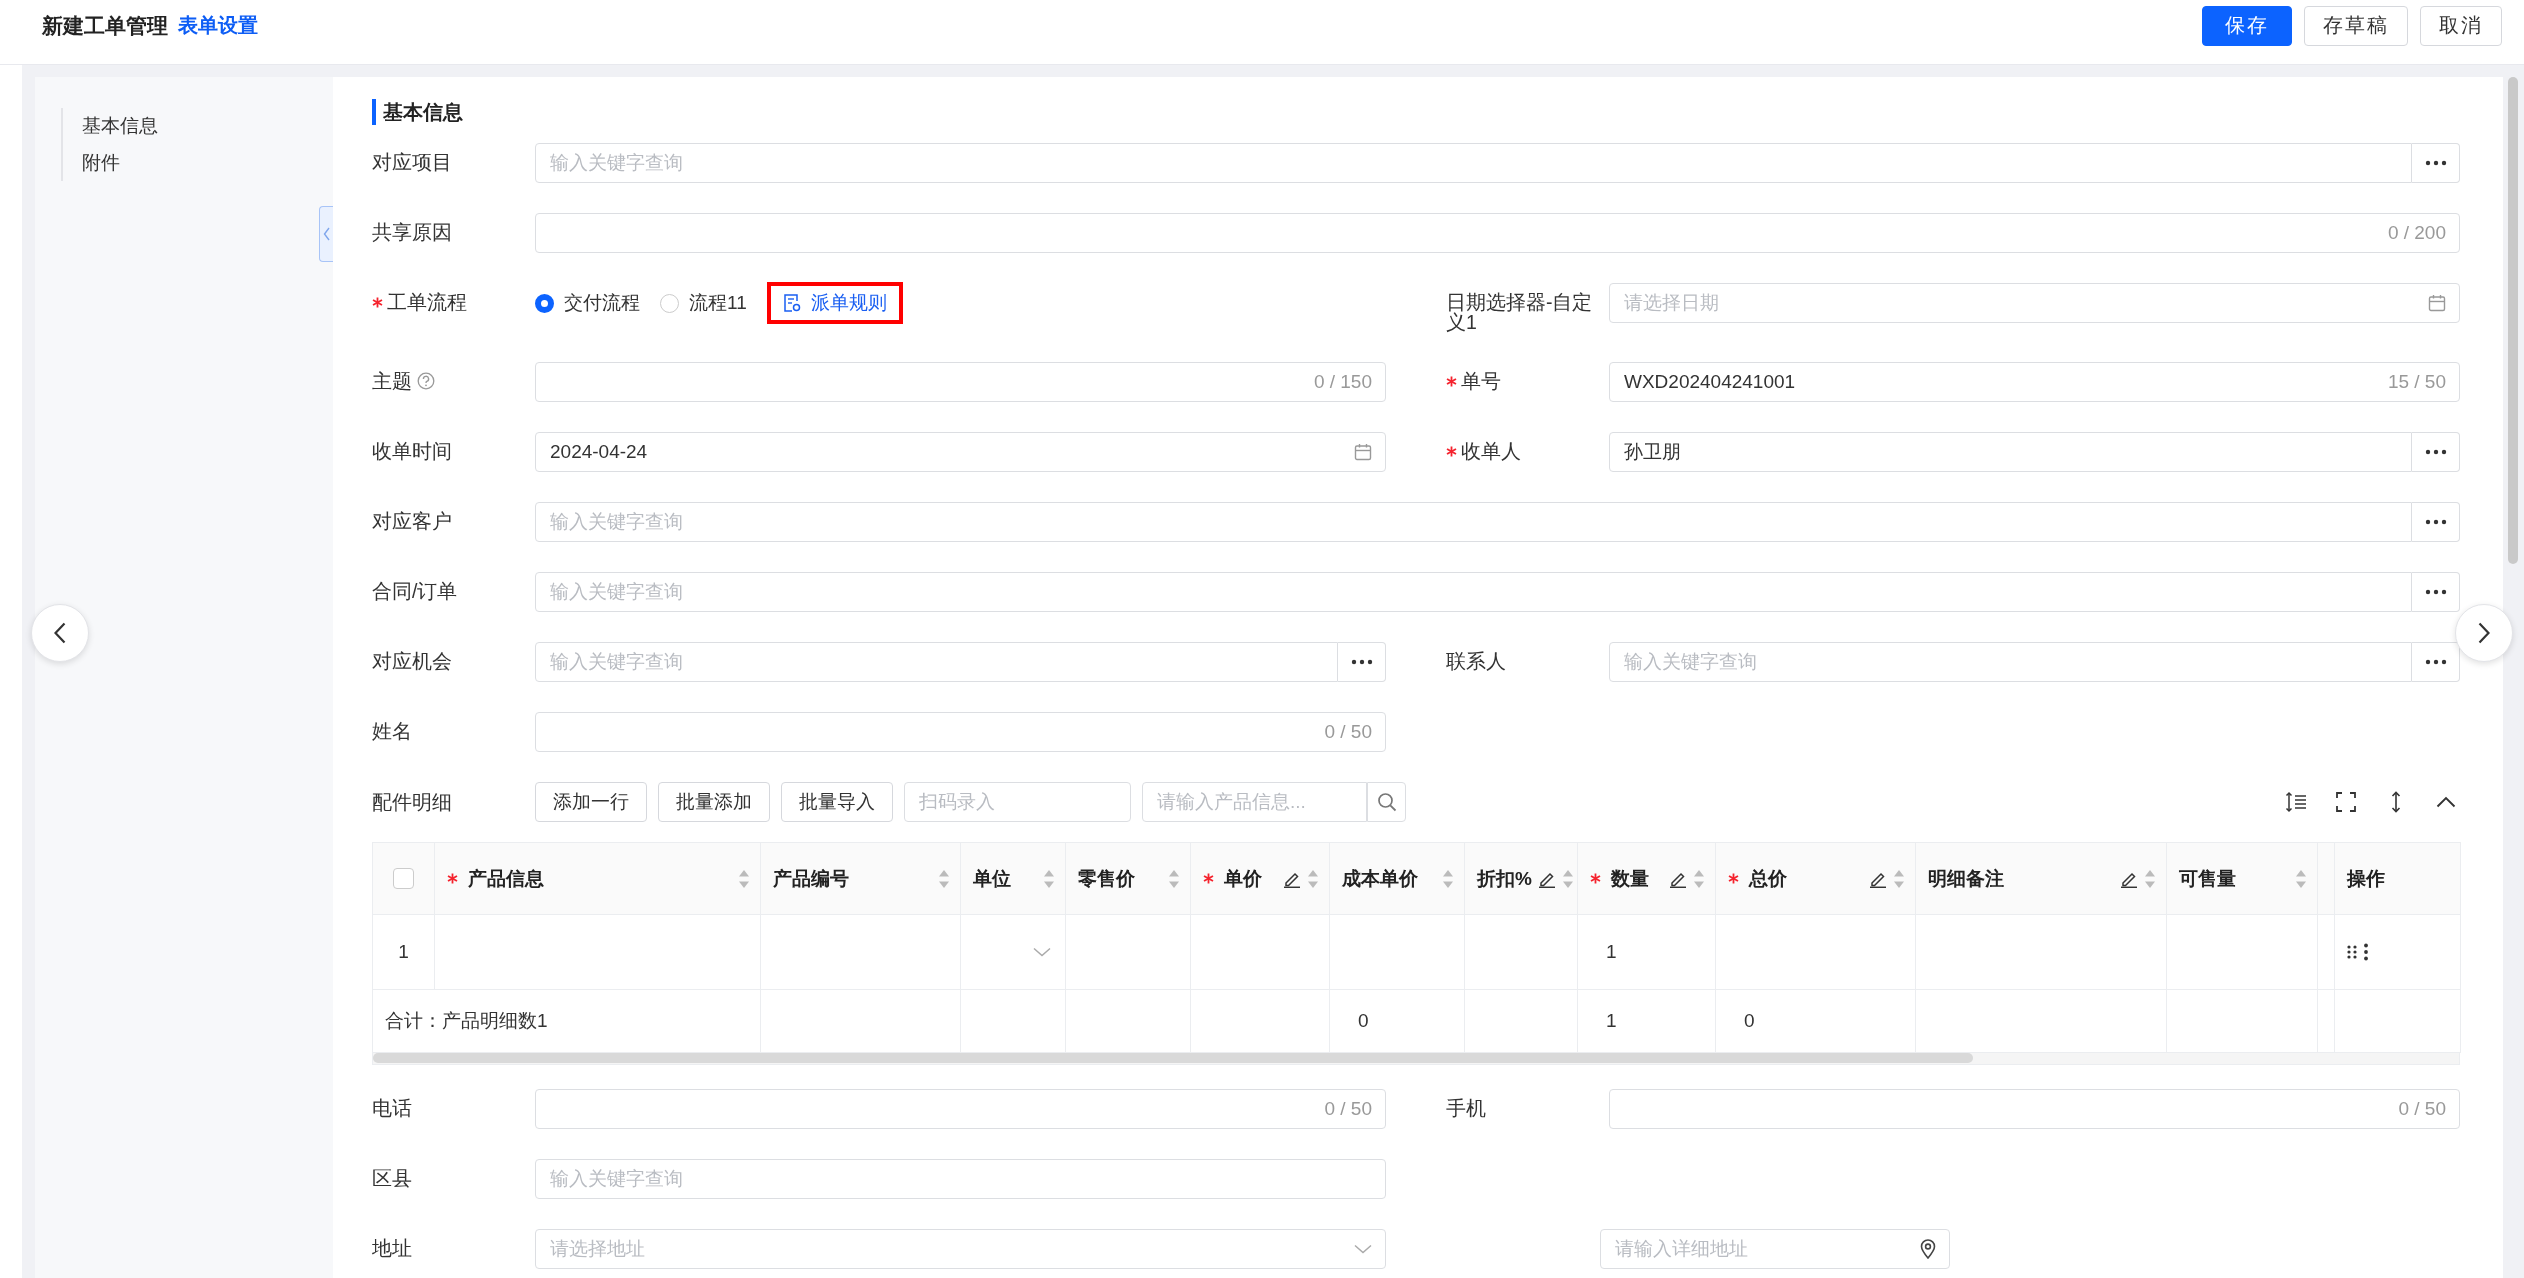 Image resolution: width=2524 pixels, height=1278 pixels. I want to click on character-counter: 0 / 200, so click(2416, 233).